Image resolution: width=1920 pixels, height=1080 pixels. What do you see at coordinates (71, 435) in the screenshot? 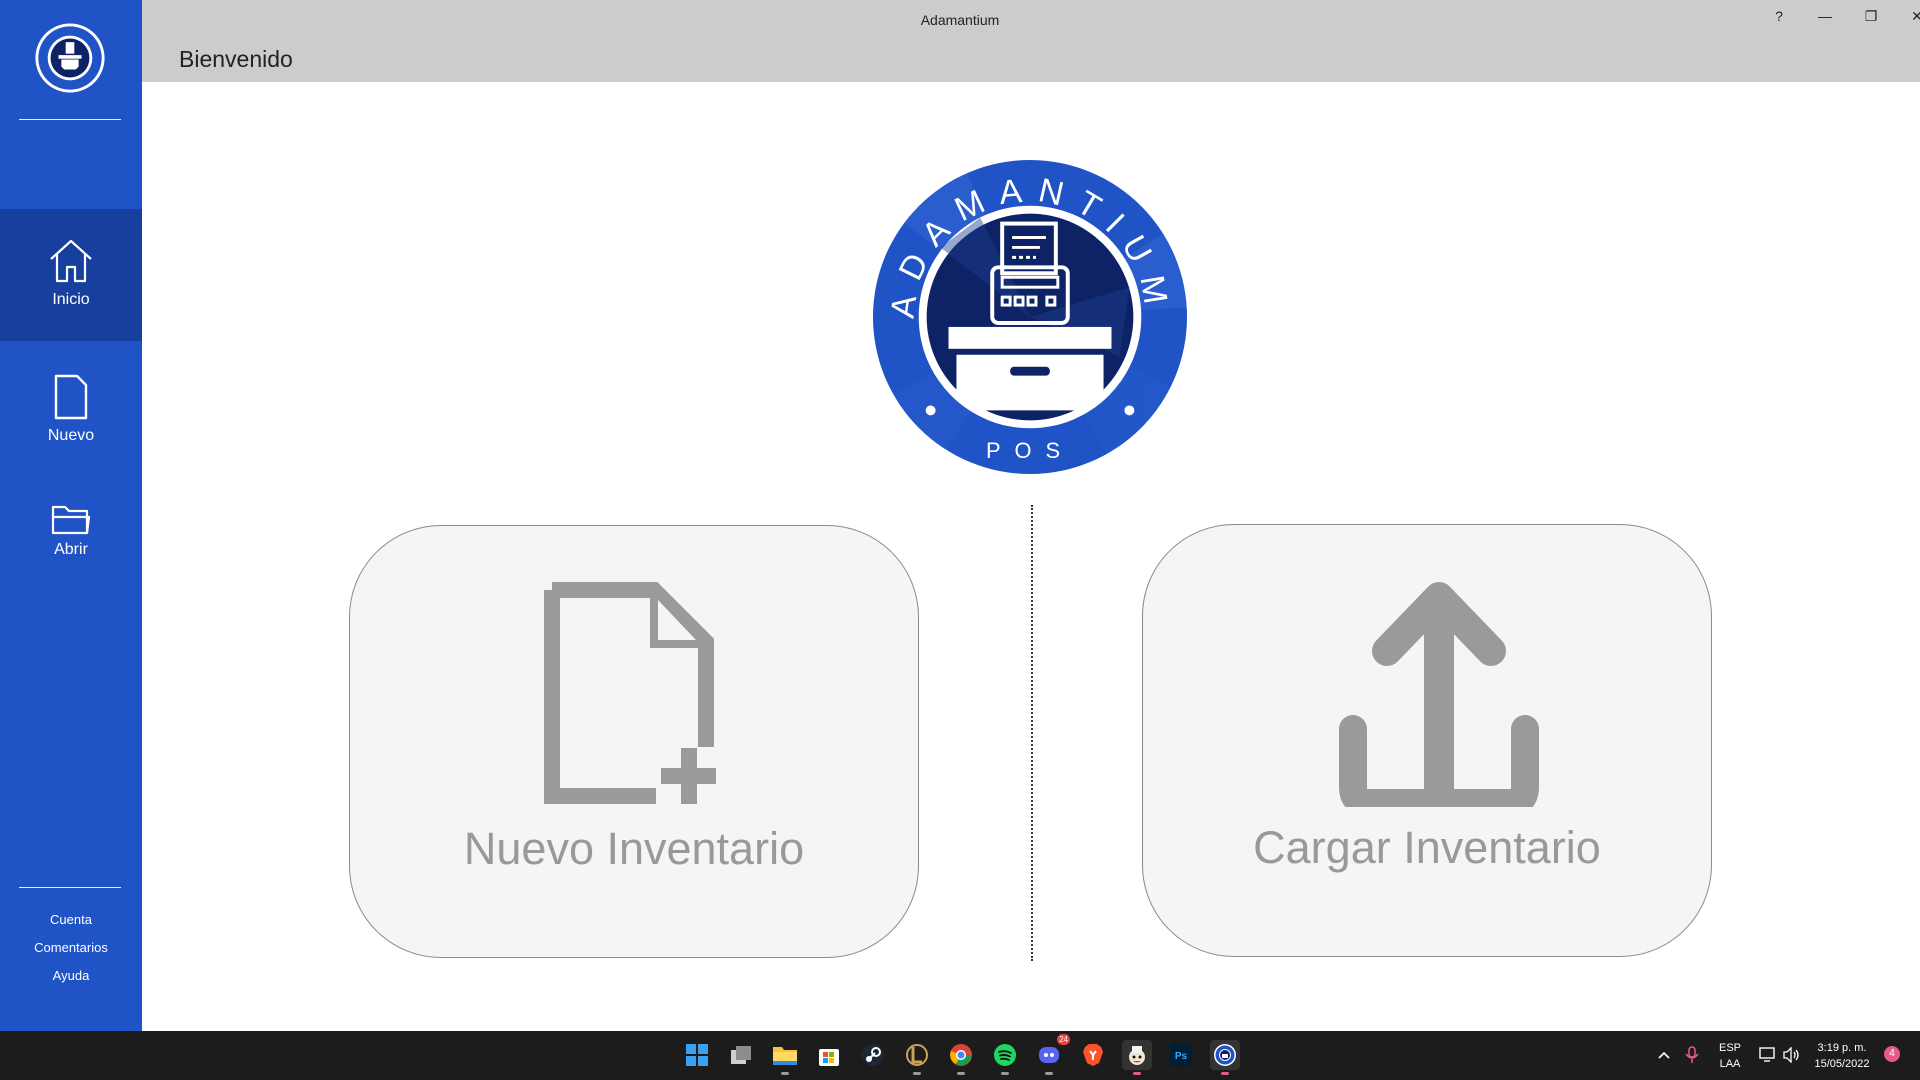
I see `nav-label-nuevo: Nuevo` at bounding box center [71, 435].